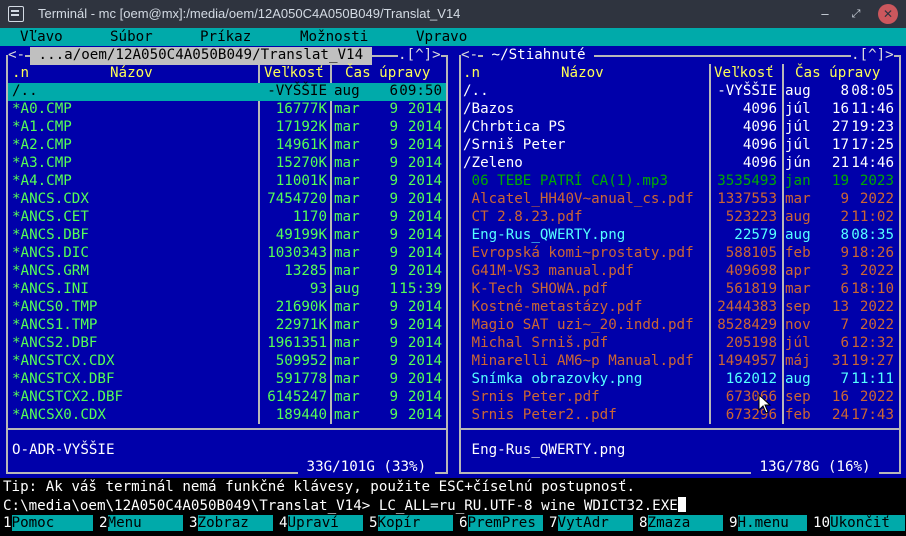 The width and height of the screenshot is (906, 536). Describe the element at coordinates (872, 361) in the screenshot. I see `file-time: 19:27` at that location.